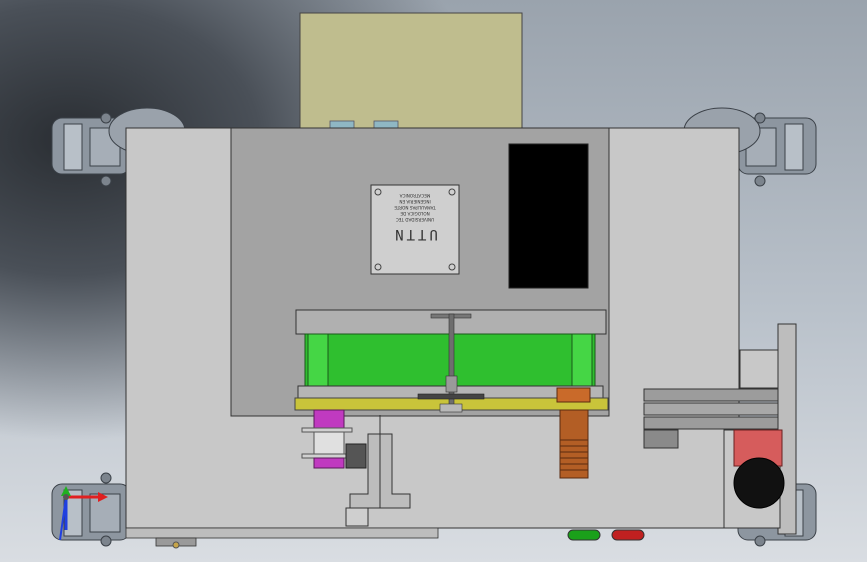 The width and height of the screenshot is (867, 562). I want to click on nameplate-line-5: MECATRONICA, so click(415, 195).